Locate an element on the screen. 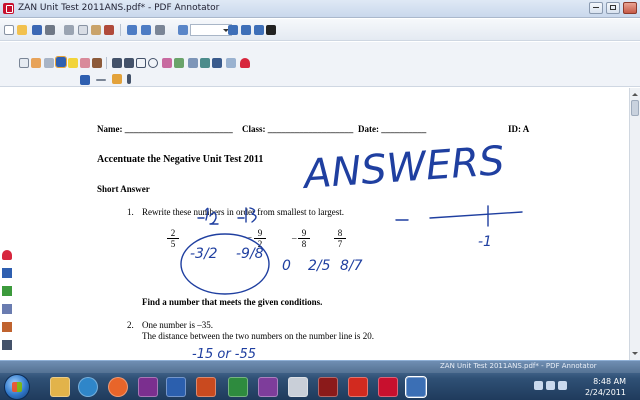 The height and width of the screenshot is (400, 640). scrollbar-thumb is located at coordinates (635, 108).